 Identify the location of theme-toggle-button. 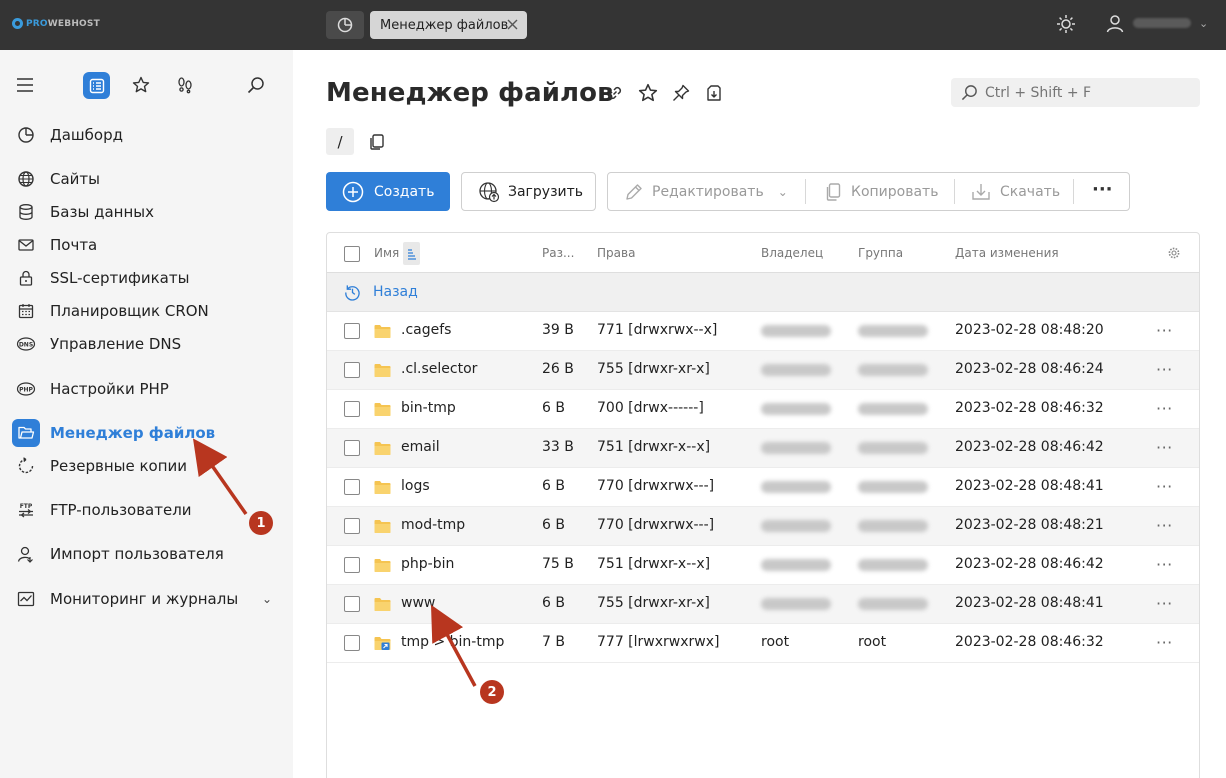
(1066, 26).